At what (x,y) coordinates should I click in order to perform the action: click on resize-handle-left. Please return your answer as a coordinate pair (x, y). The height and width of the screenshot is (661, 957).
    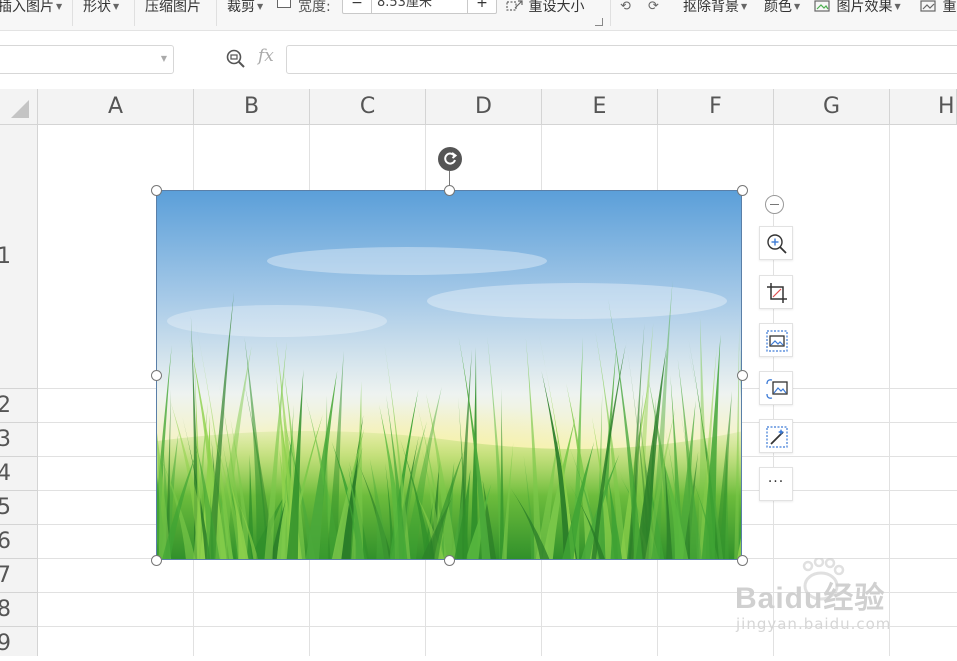
    Looking at the image, I should click on (156, 375).